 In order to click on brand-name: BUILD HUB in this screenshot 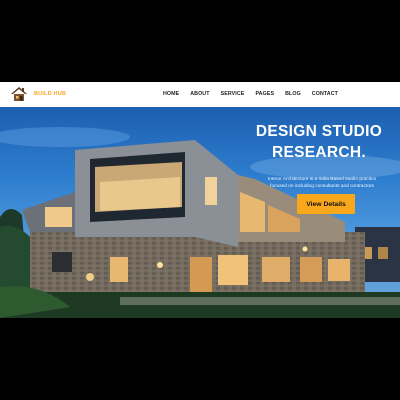, I will do `click(50, 94)`.